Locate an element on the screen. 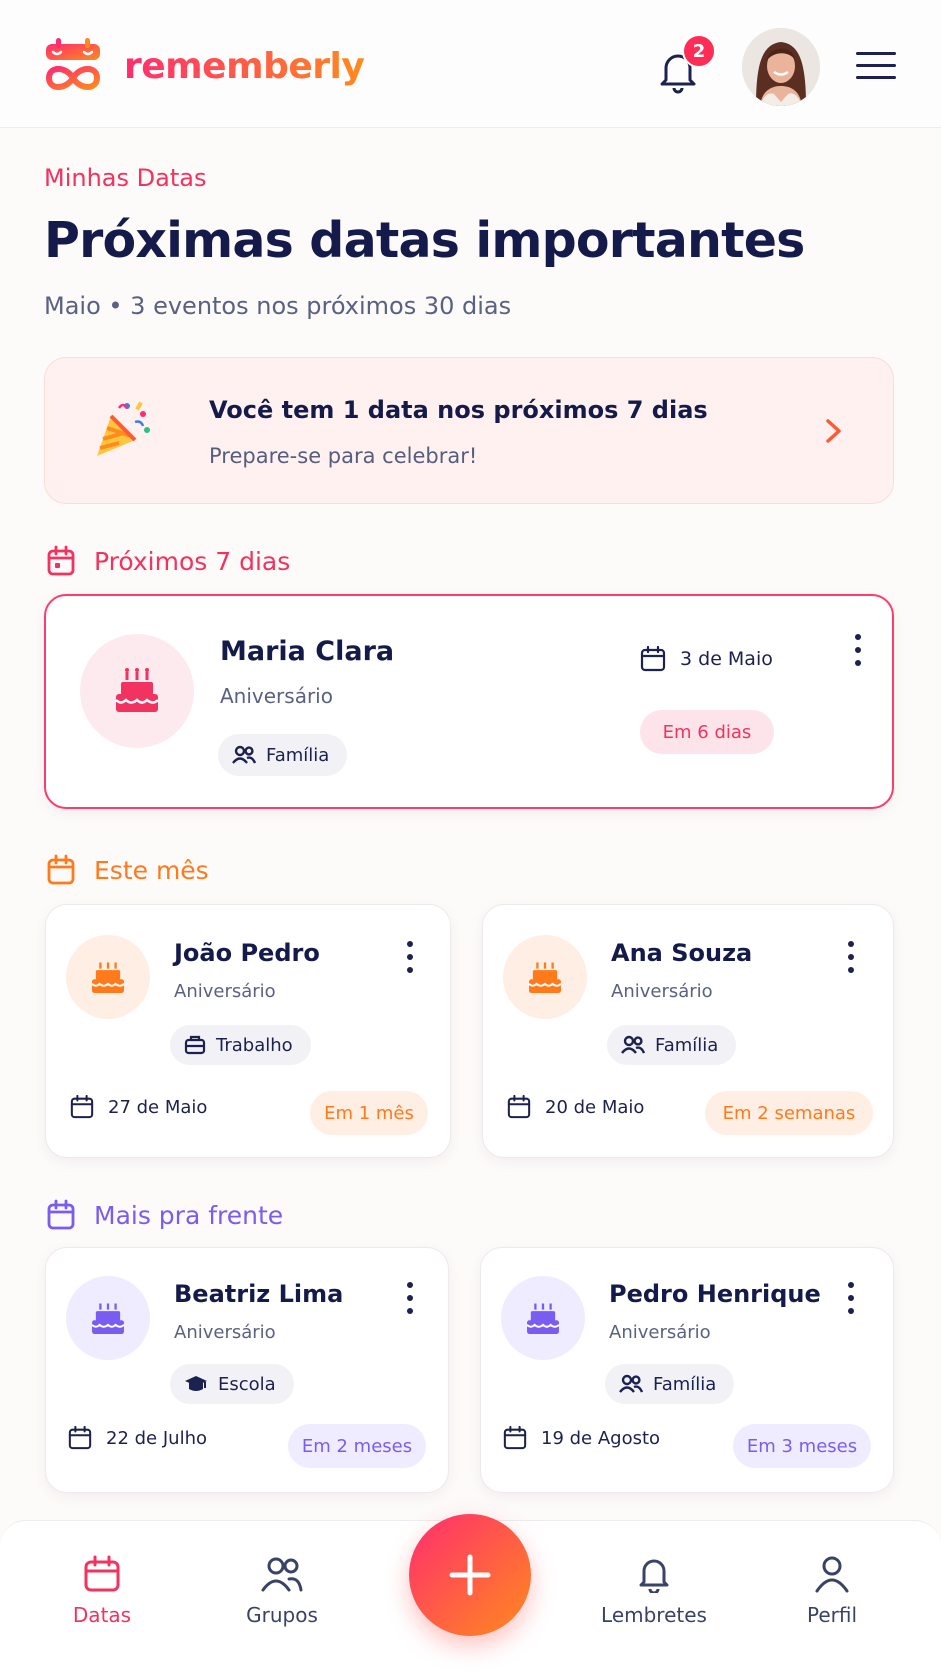 The height and width of the screenshot is (1672, 941). nav-label: Datas is located at coordinates (102, 1615).